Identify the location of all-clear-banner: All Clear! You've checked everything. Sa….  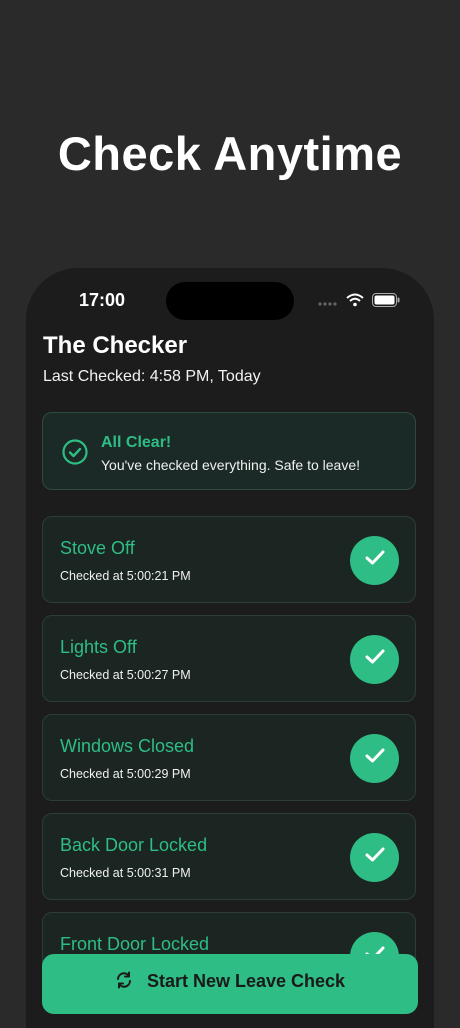
(229, 451).